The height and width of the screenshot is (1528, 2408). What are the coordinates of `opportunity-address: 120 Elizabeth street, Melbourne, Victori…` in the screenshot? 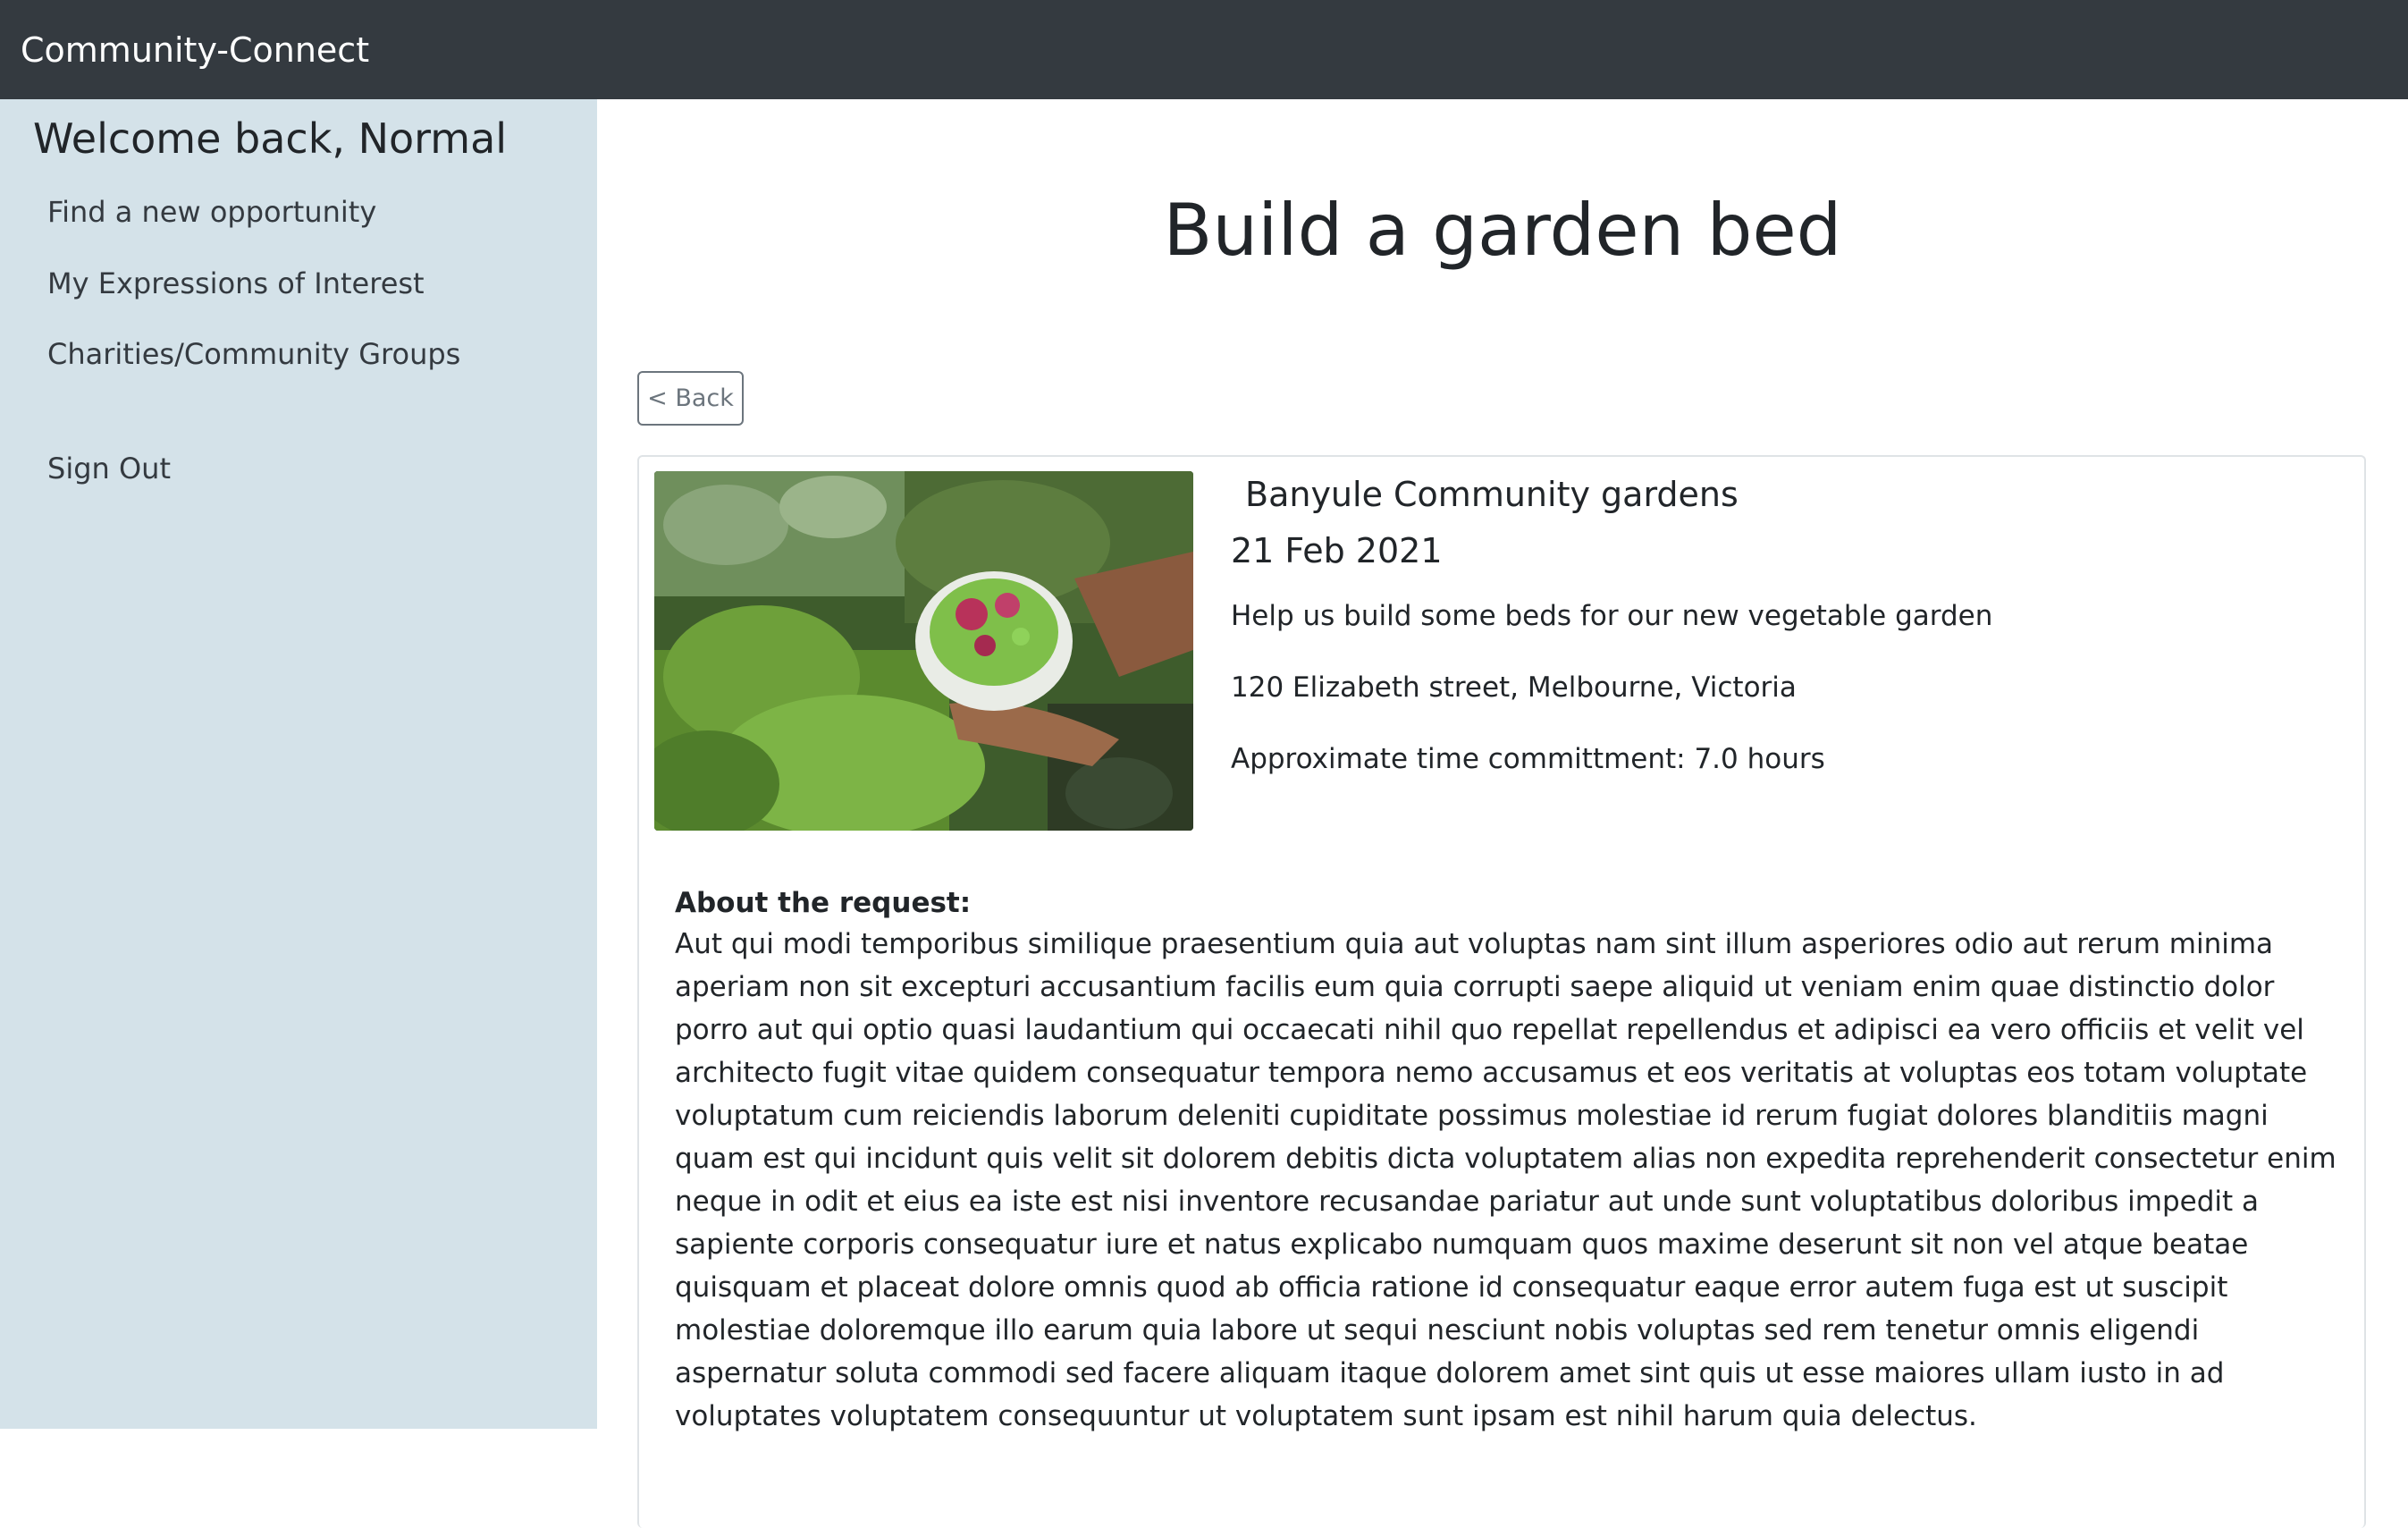 It's located at (1514, 687).